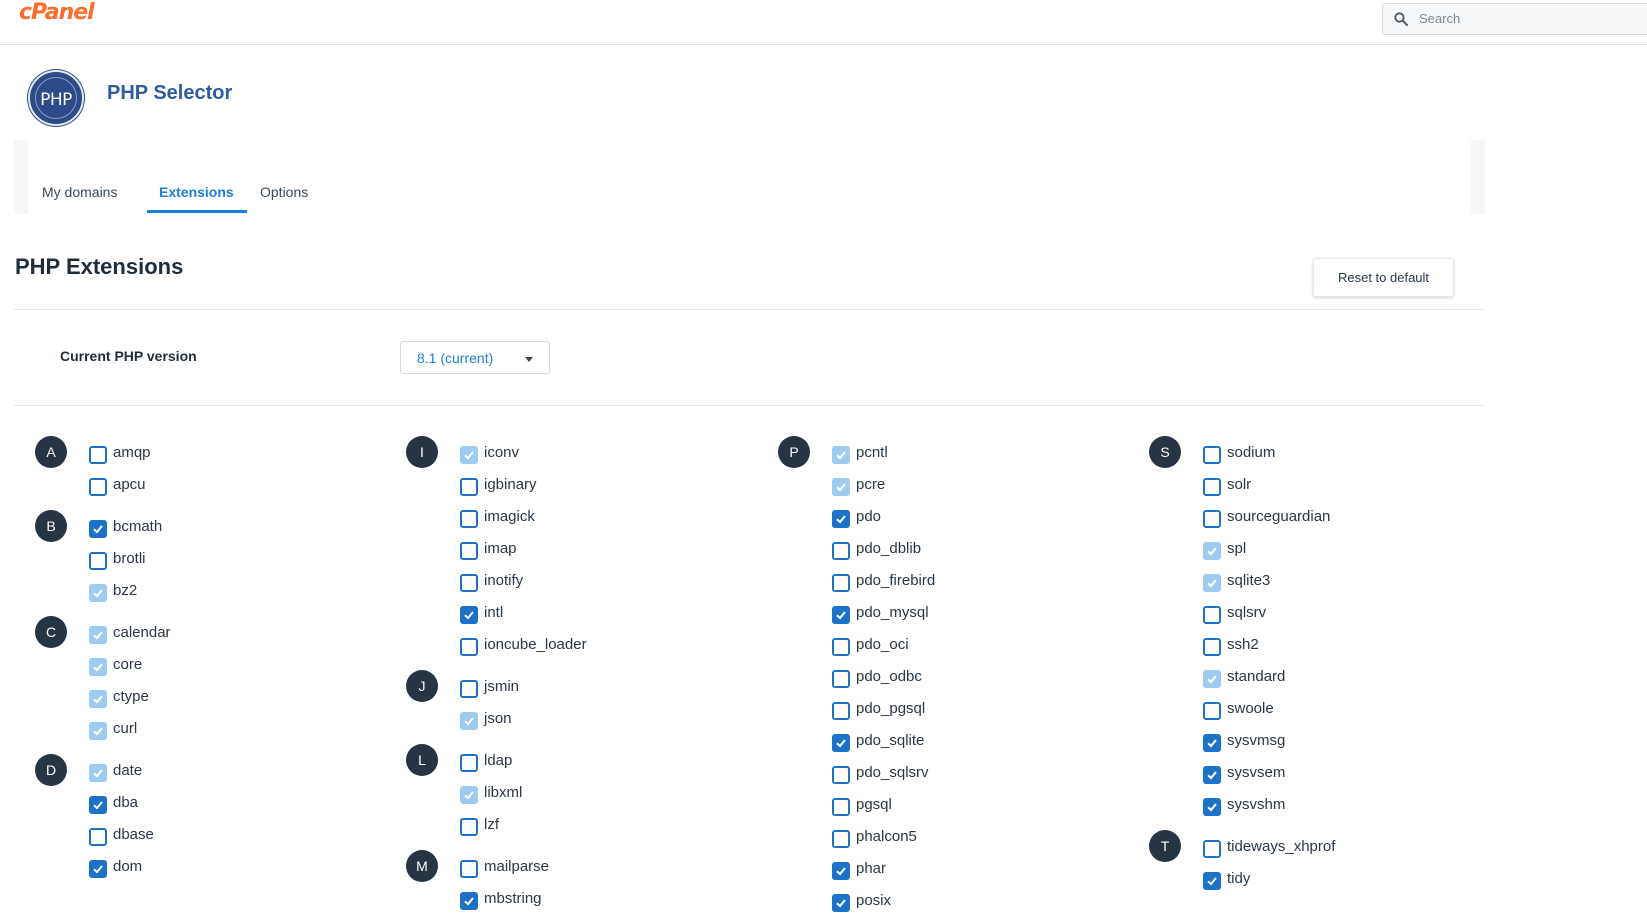 Image resolution: width=1647 pixels, height=913 pixels. Describe the element at coordinates (975, 609) in the screenshot. I see `extension-item-pdo-mysql: pdo_mysql` at that location.